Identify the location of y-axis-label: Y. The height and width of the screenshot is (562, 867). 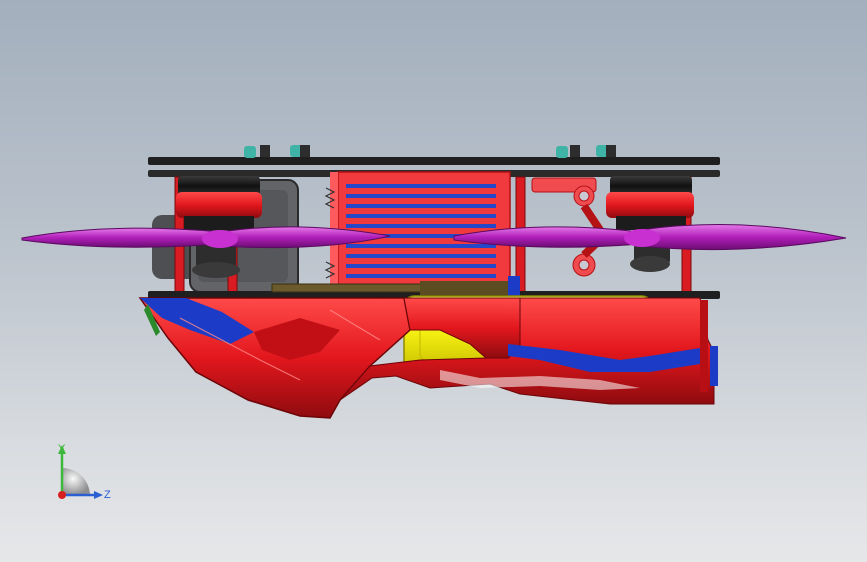
(62, 449).